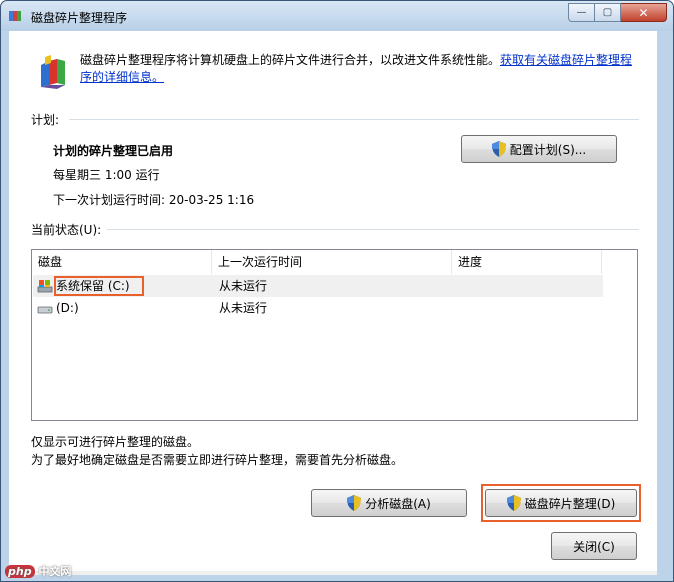 Image resolution: width=674 pixels, height=582 pixels. What do you see at coordinates (15, 16) in the screenshot?
I see `defrag-app-icon` at bounding box center [15, 16].